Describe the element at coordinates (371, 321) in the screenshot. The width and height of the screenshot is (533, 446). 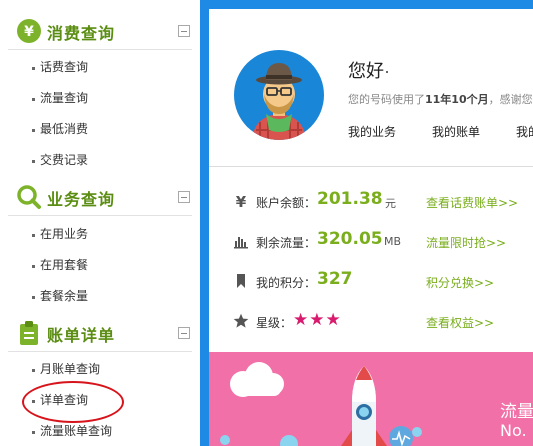
I see `level-row: 星级： ★★★ 查看权益>>` at that location.